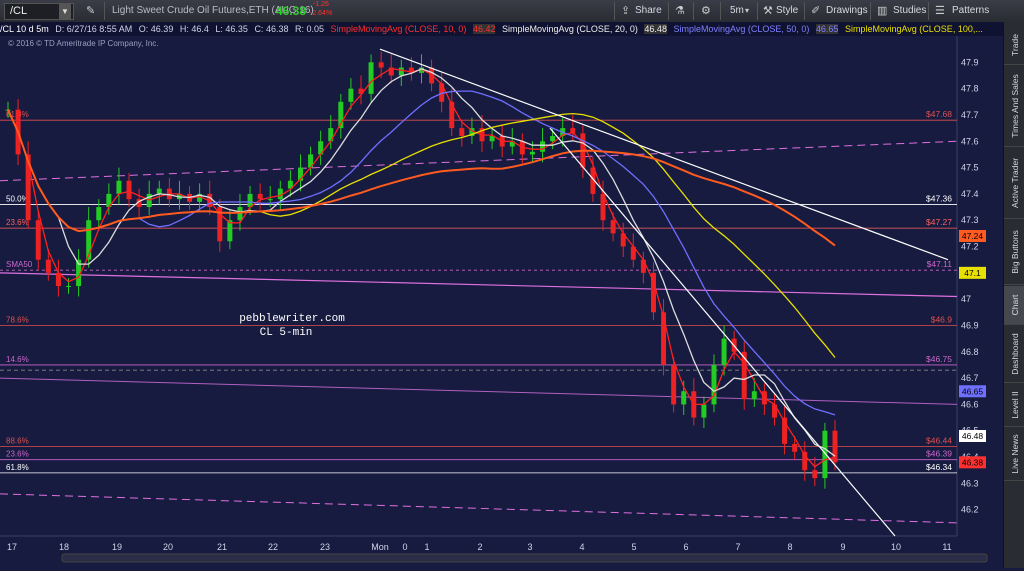 The image size is (1024, 571). I want to click on x-axis-tick-label: 1, so click(426, 547).